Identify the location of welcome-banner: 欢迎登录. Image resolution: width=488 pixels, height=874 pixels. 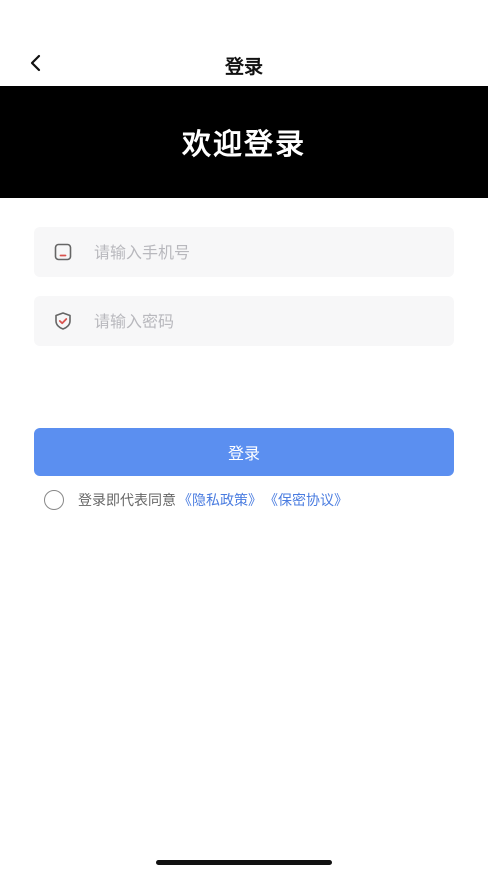
(244, 142).